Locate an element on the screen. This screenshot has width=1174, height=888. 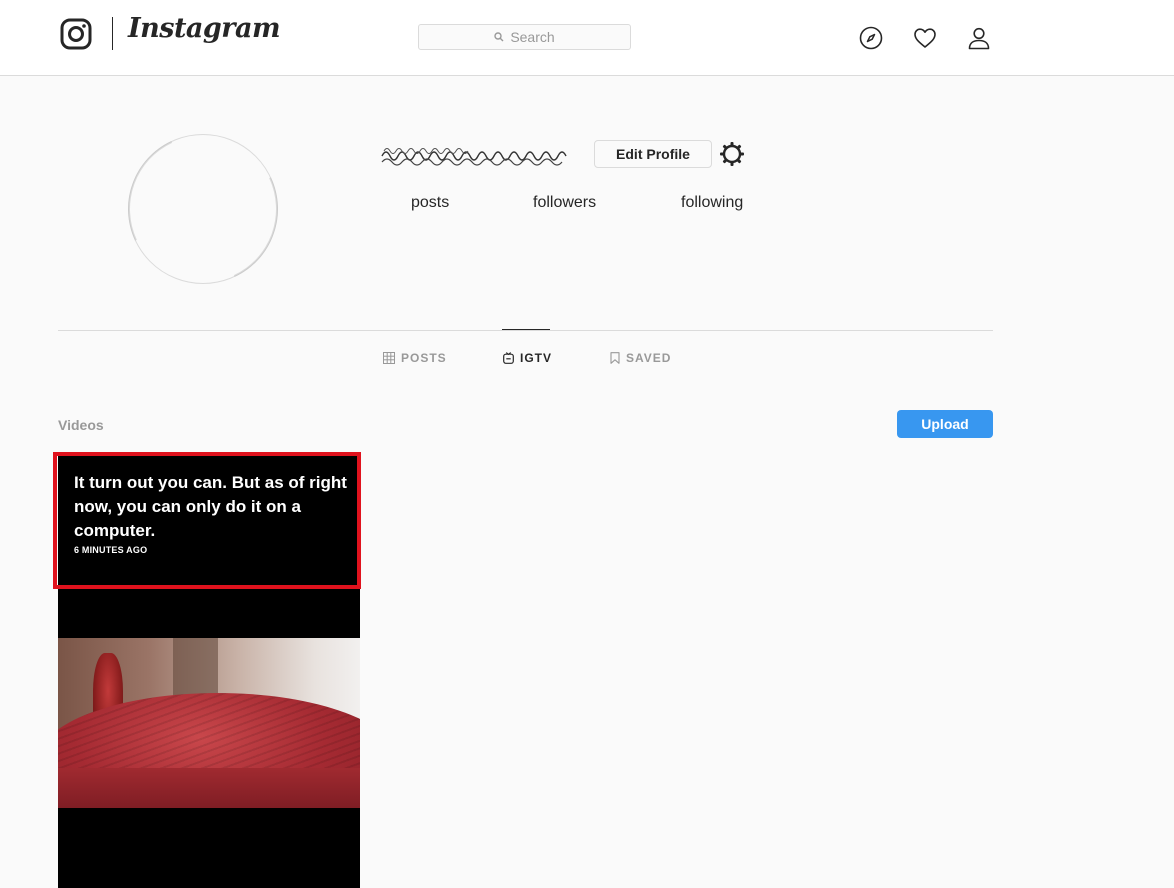
tab-posts: POSTS is located at coordinates (415, 358).